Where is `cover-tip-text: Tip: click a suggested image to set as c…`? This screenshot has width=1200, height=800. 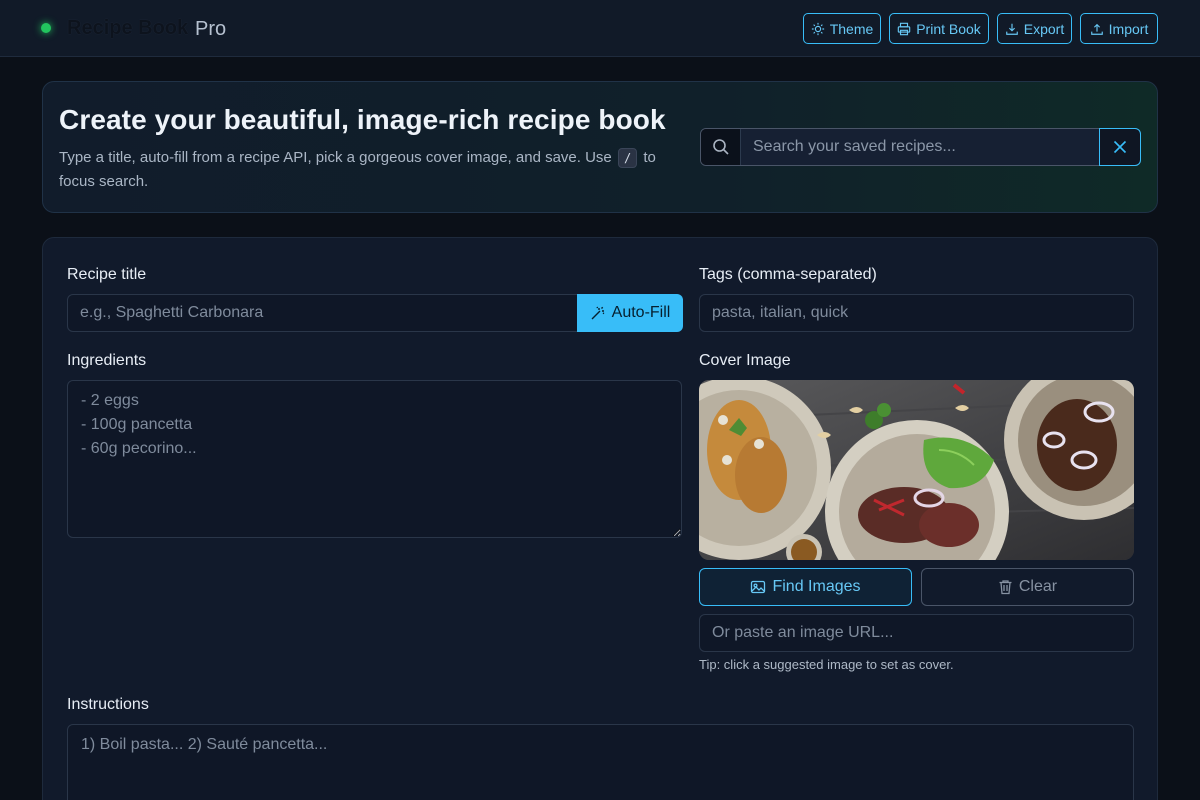 cover-tip-text: Tip: click a suggested image to set as c… is located at coordinates (826, 664).